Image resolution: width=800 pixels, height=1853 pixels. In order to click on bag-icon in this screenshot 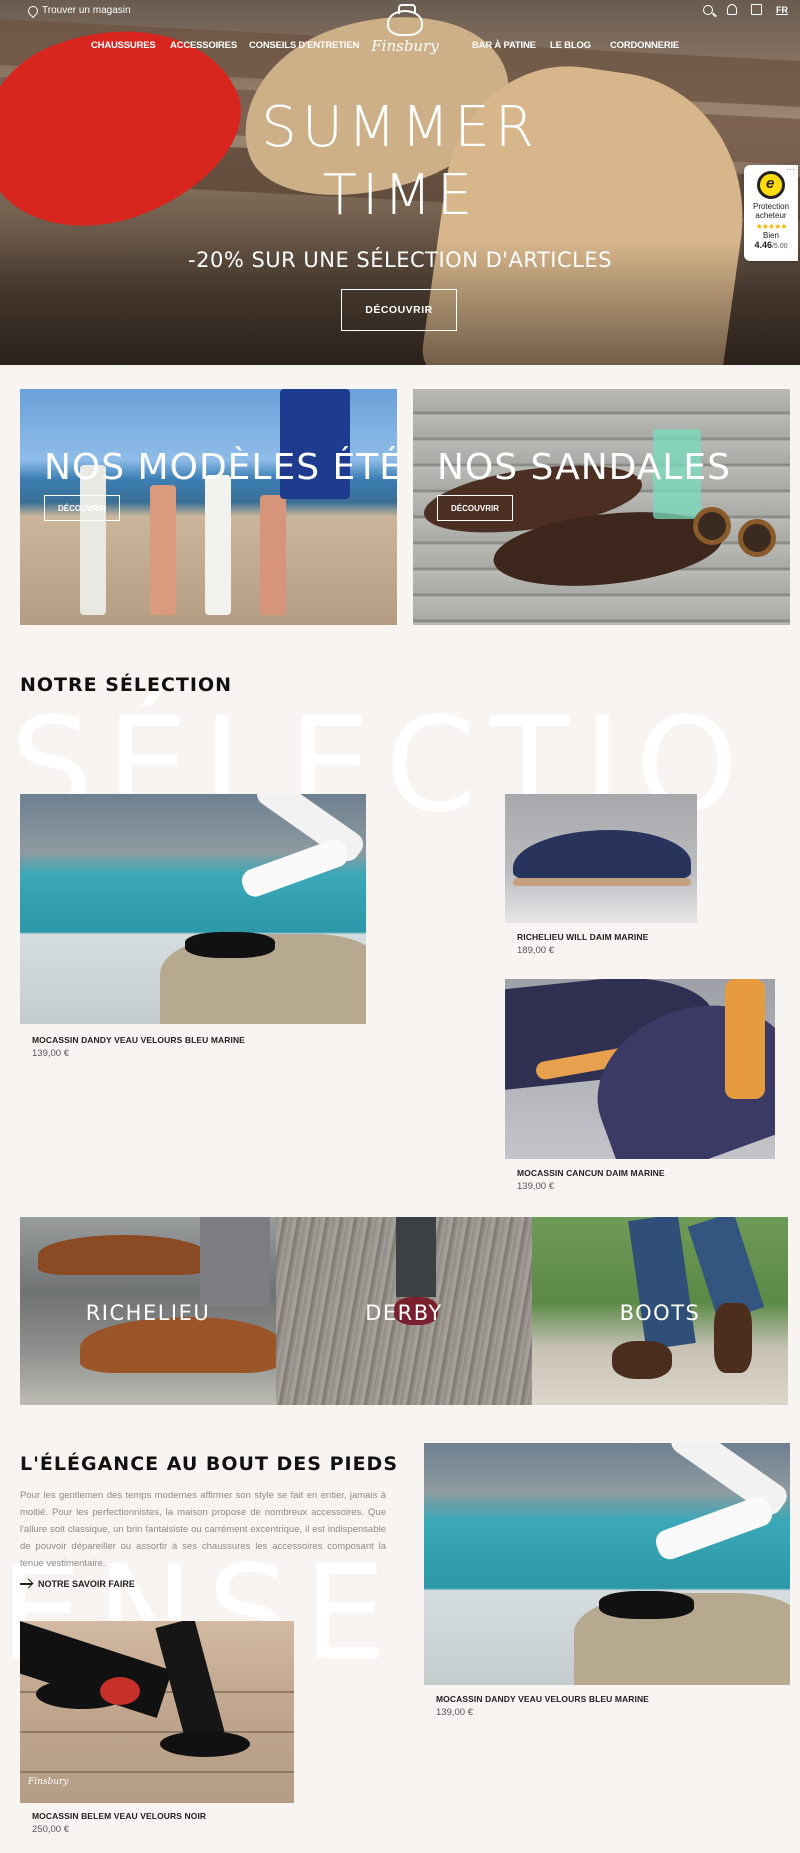, I will do `click(756, 9)`.